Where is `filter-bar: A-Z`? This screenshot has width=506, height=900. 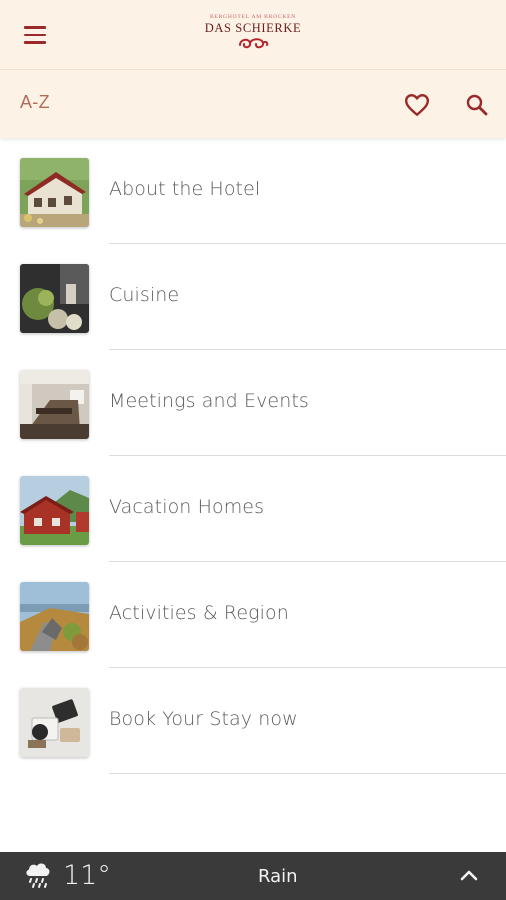
filter-bar: A-Z is located at coordinates (253, 104).